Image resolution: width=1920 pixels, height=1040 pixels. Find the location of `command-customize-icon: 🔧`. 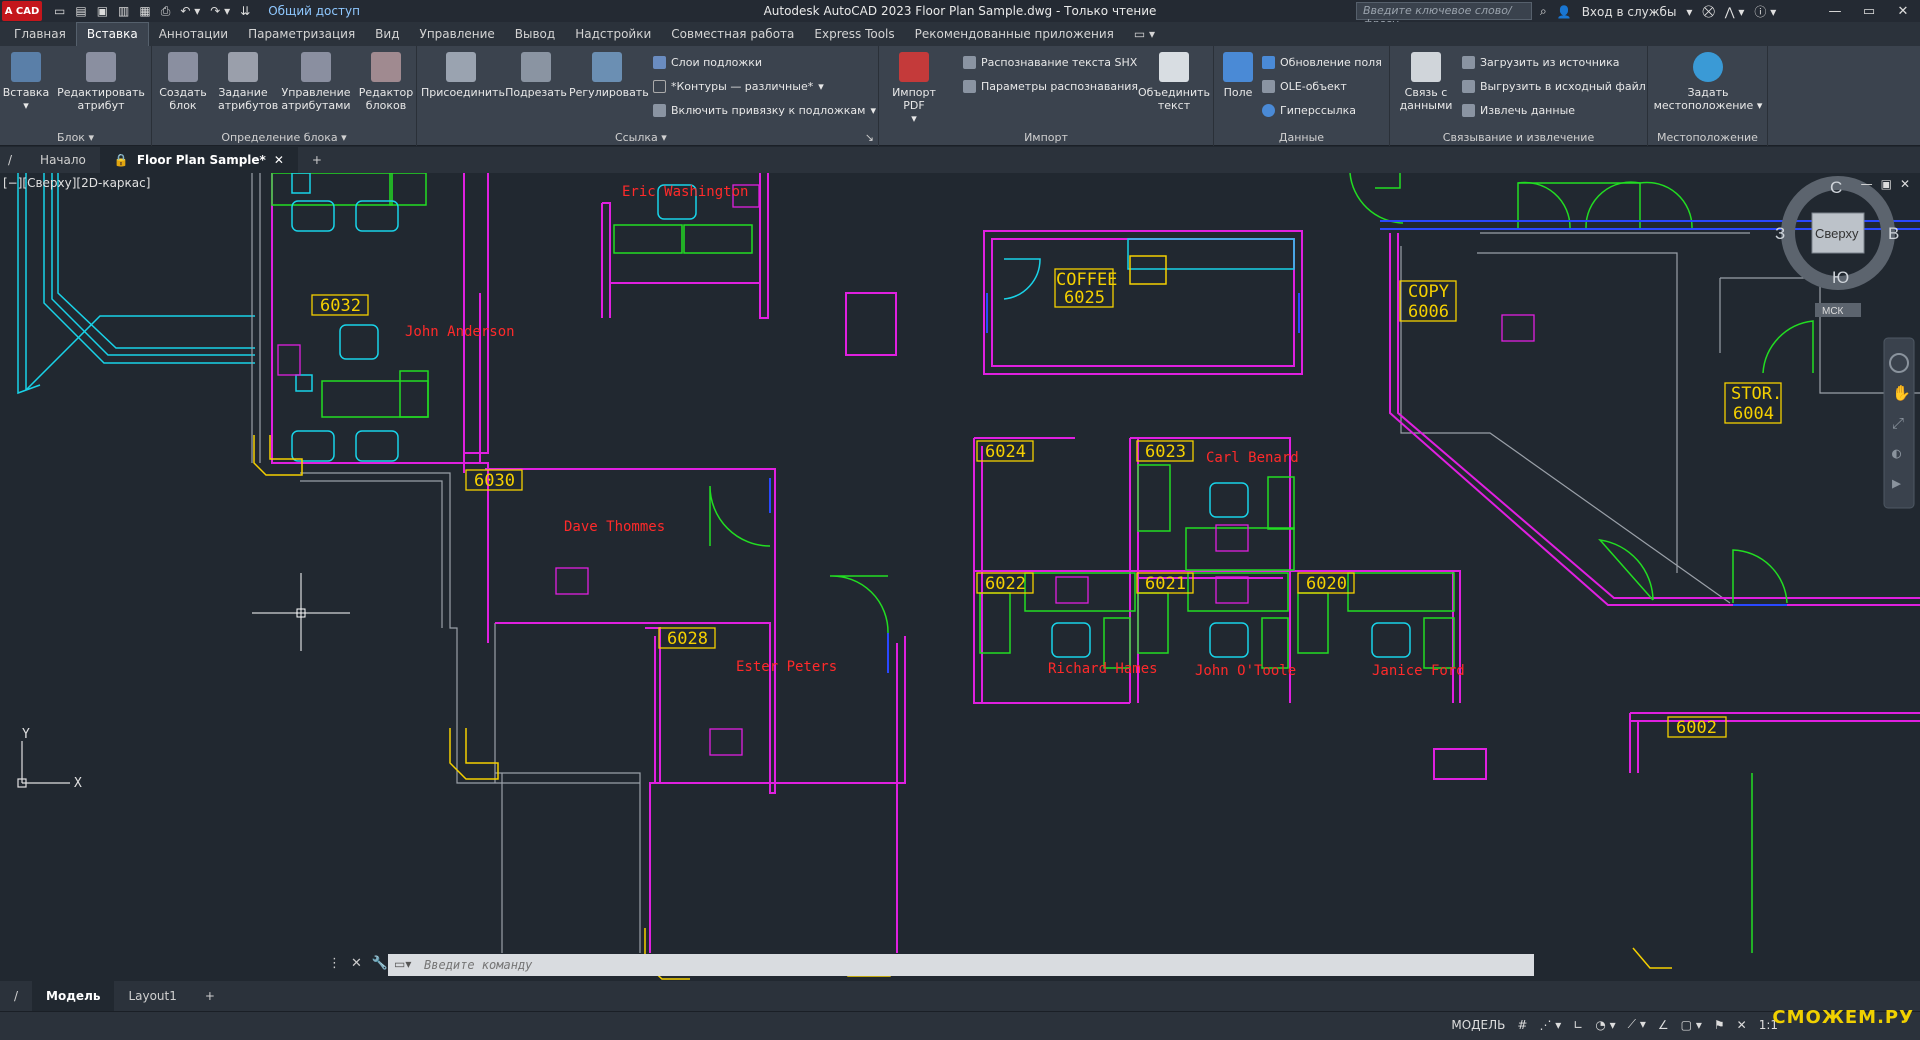

command-customize-icon: 🔧 is located at coordinates (380, 963).